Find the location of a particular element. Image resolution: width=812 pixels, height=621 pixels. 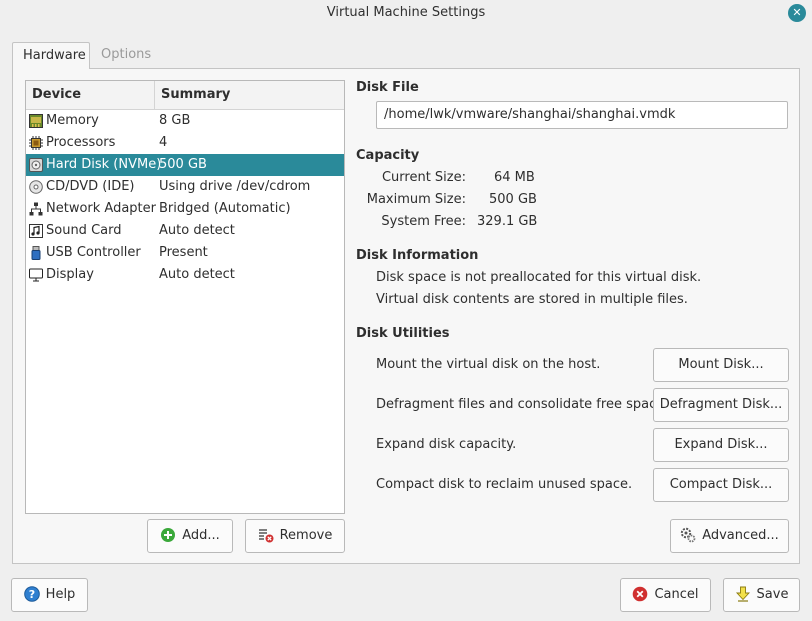

display-icon is located at coordinates (36, 275).